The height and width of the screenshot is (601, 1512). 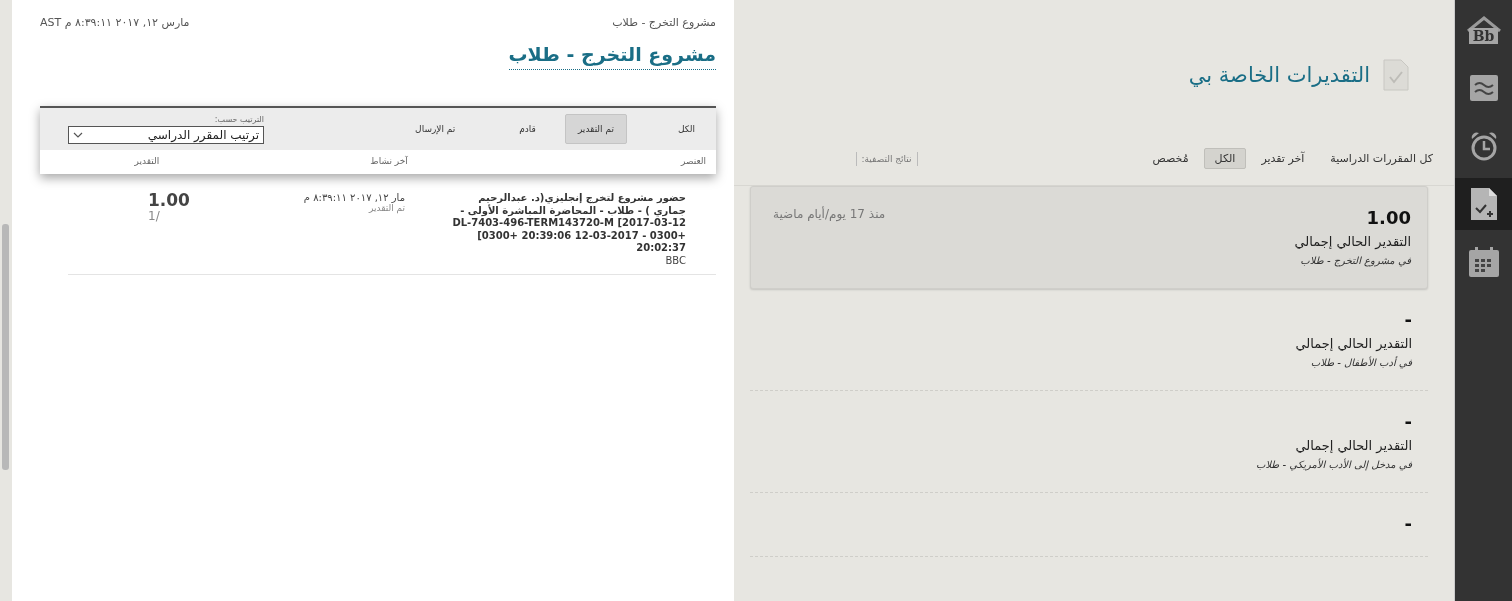 I want to click on nav-item, so click(x=1483, y=204).